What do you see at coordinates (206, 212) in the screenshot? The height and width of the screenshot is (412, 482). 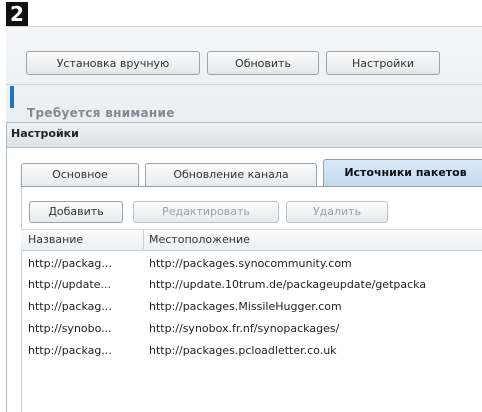 I see `edit-source-button: Редактировать` at bounding box center [206, 212].